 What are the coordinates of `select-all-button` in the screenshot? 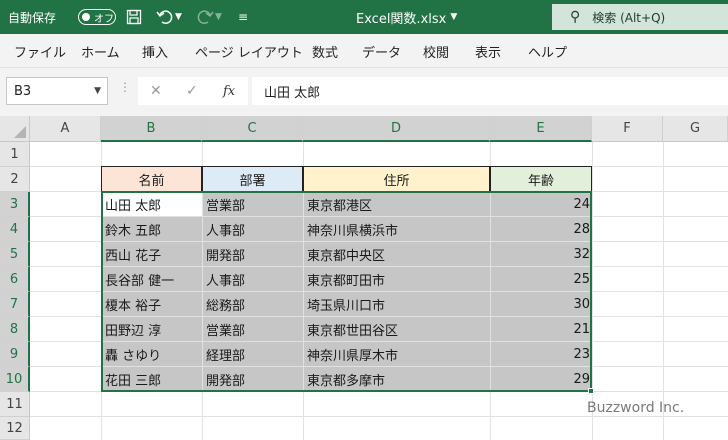 It's located at (15, 129).